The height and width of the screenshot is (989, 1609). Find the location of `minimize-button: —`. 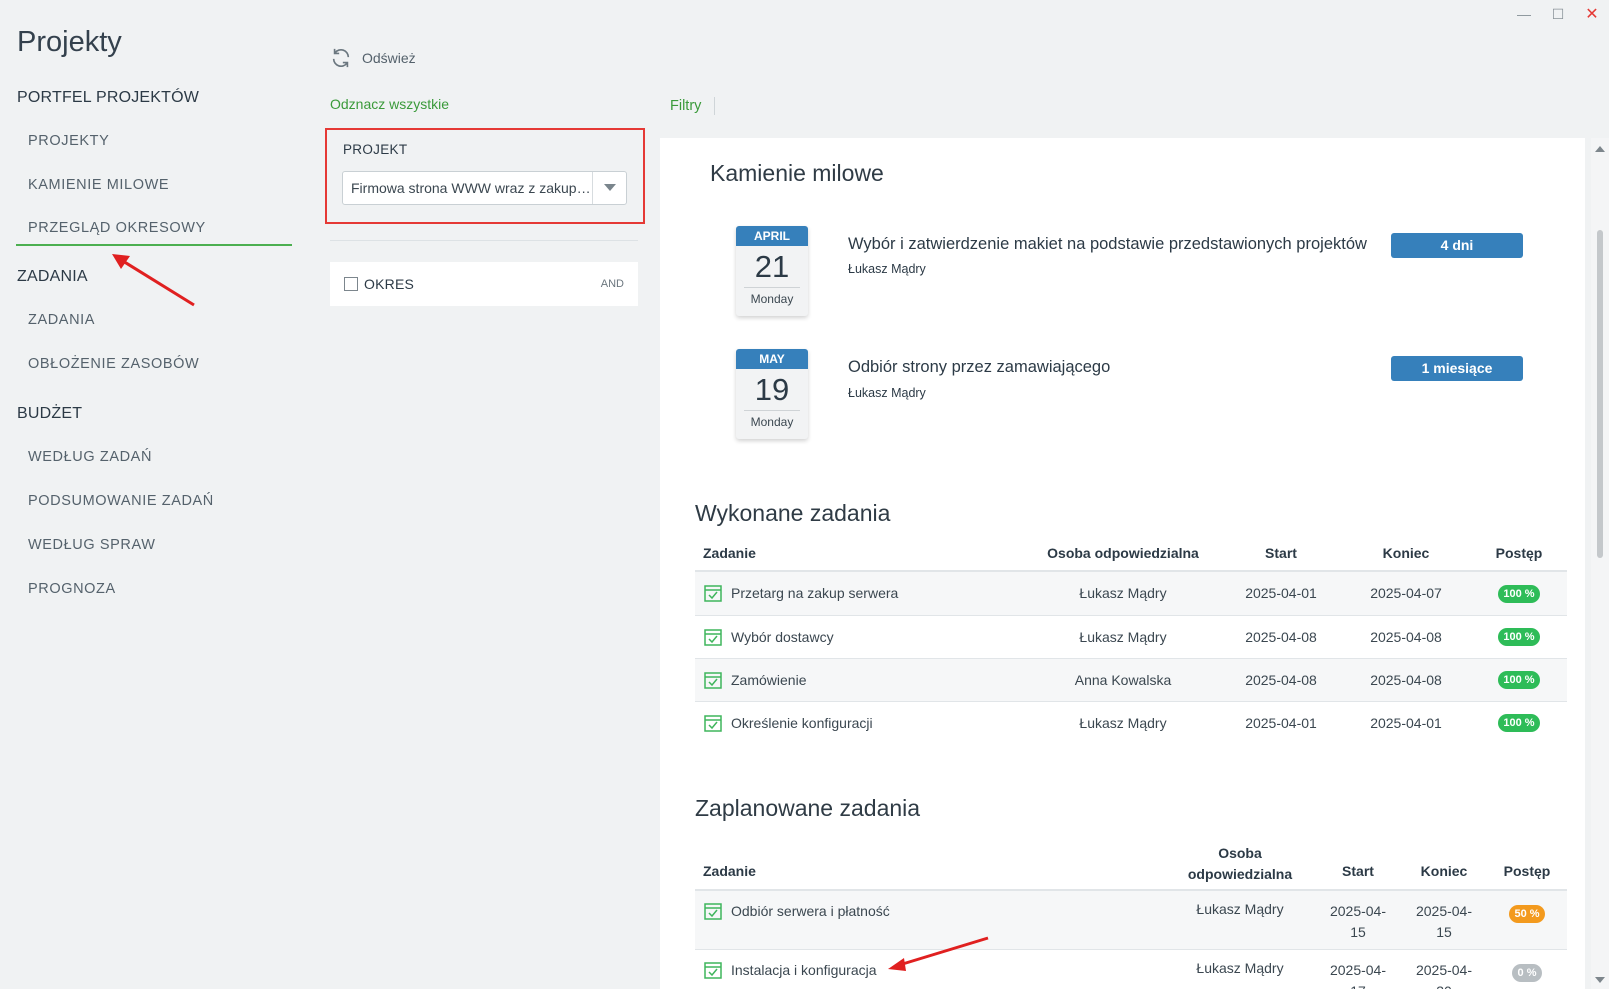

minimize-button: — is located at coordinates (1524, 14).